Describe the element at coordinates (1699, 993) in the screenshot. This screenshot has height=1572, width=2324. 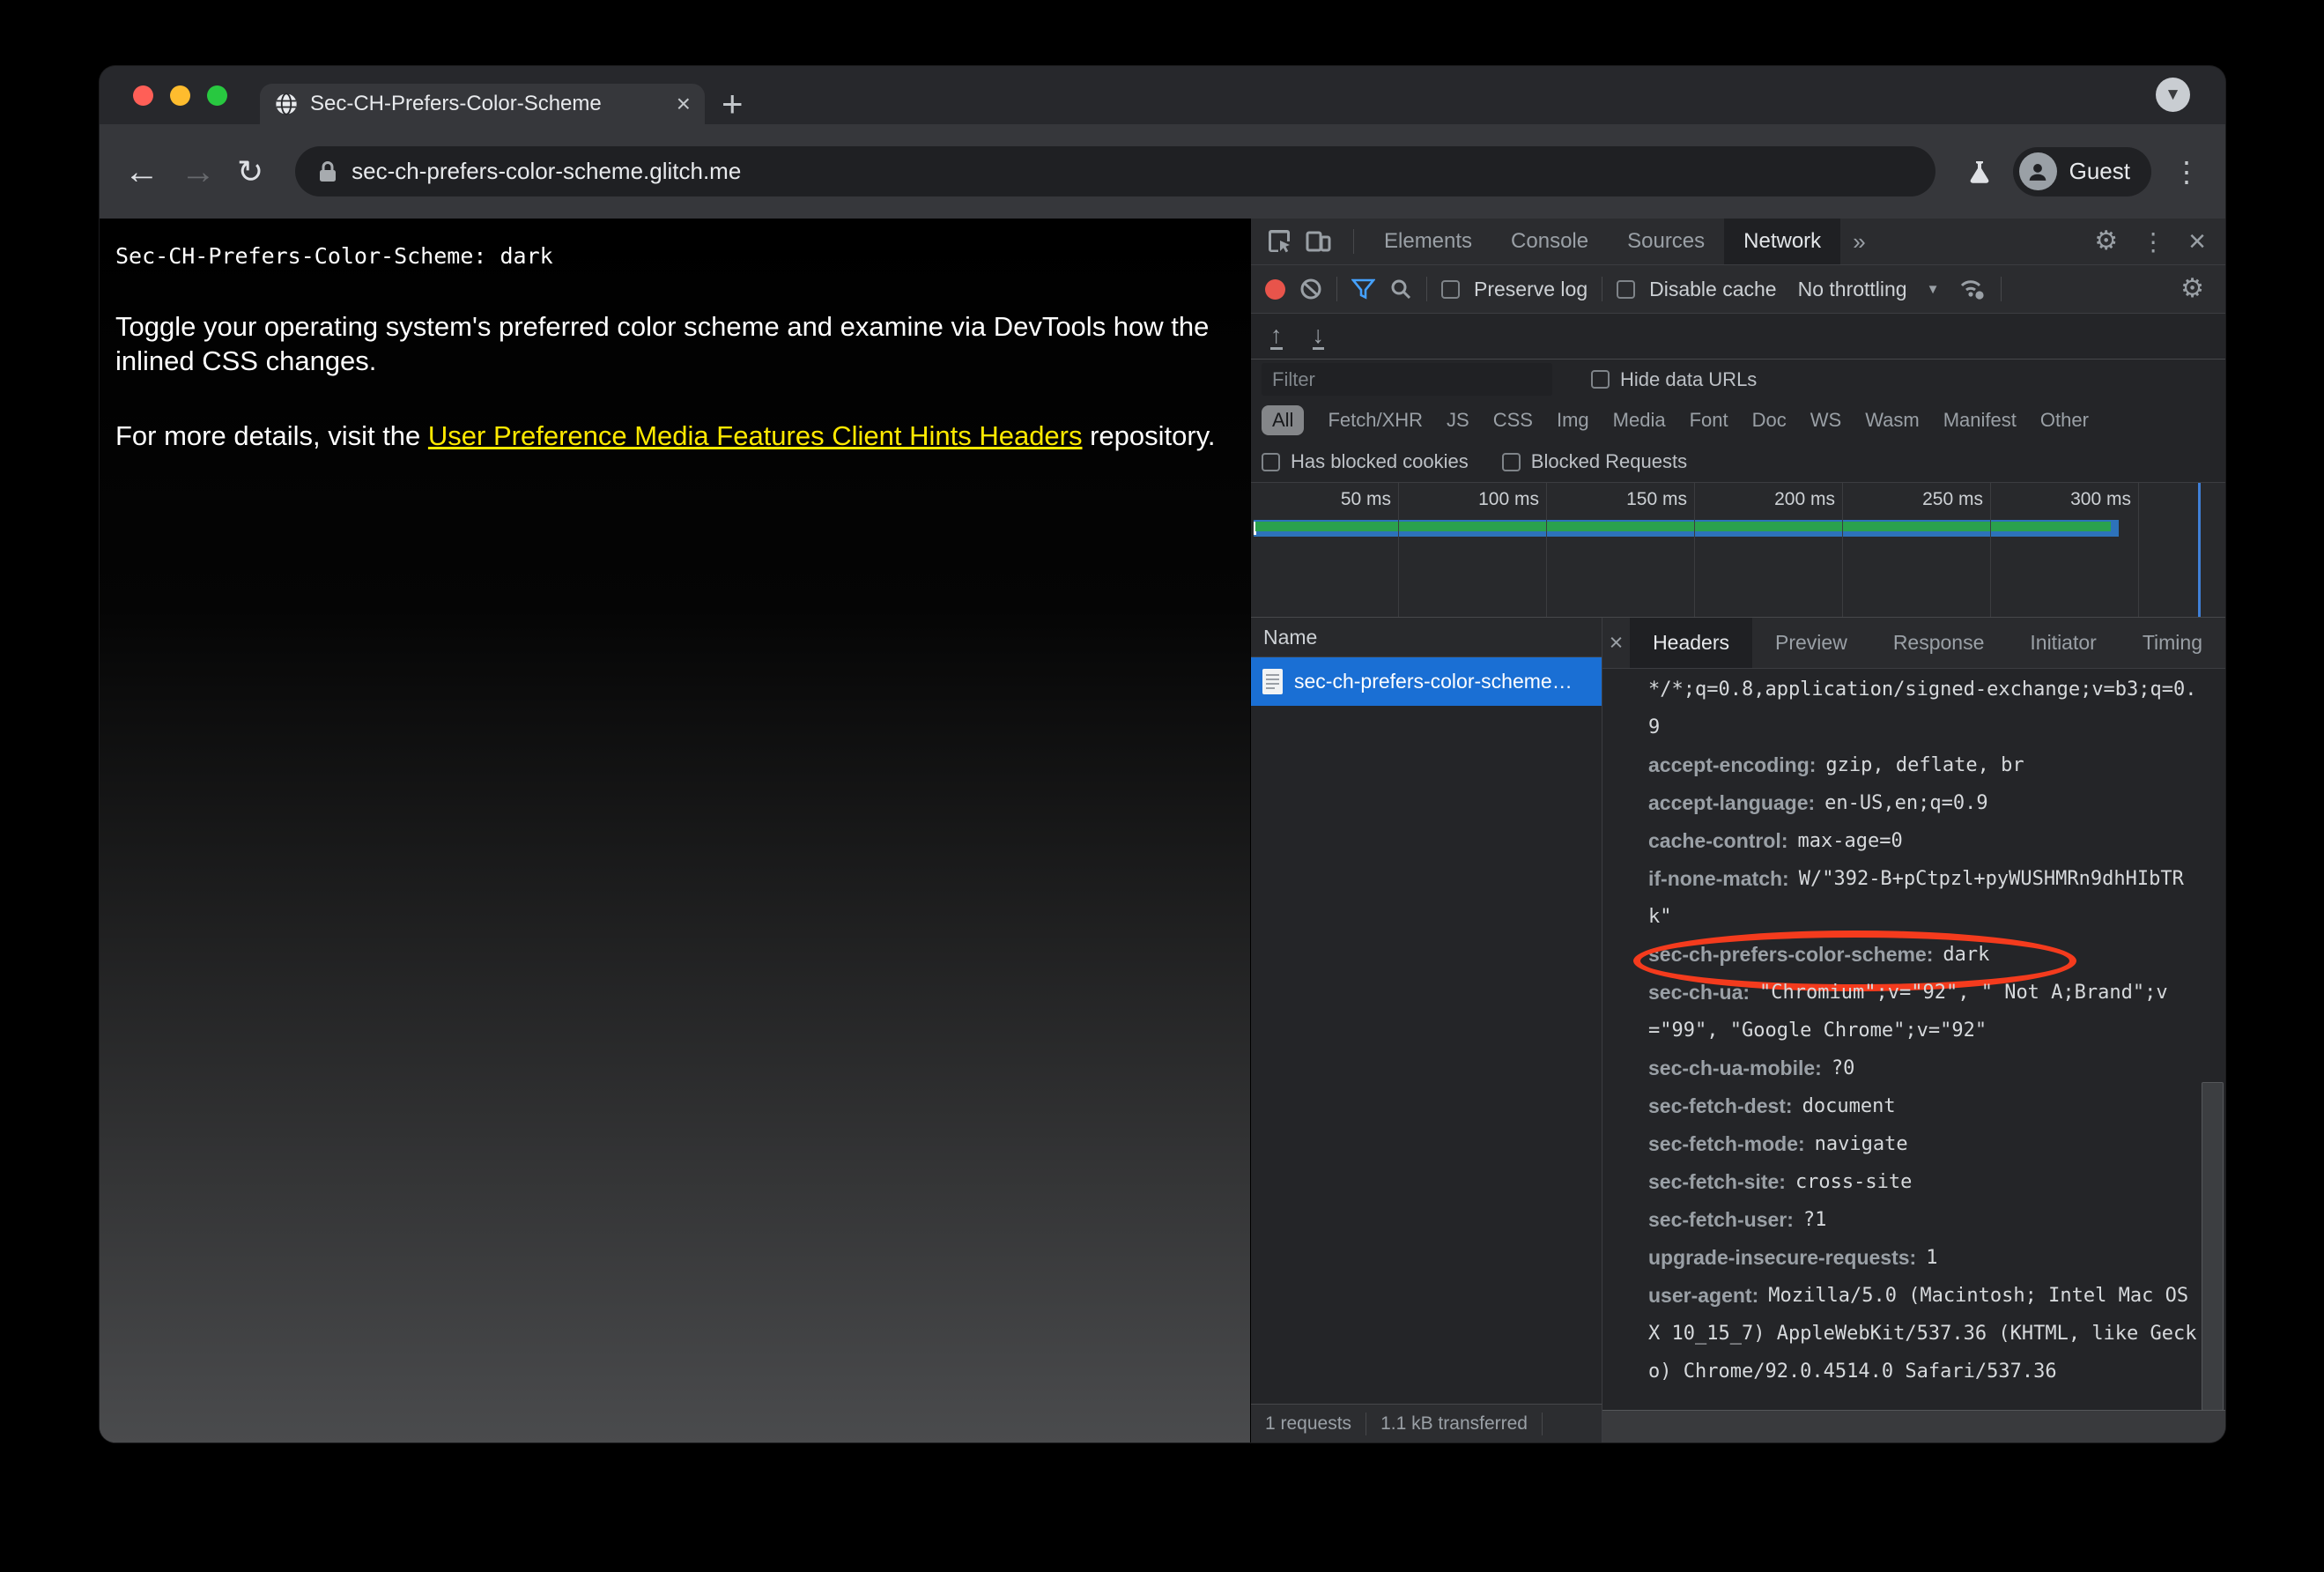
I see `header-name: sec-ch-ua:` at that location.